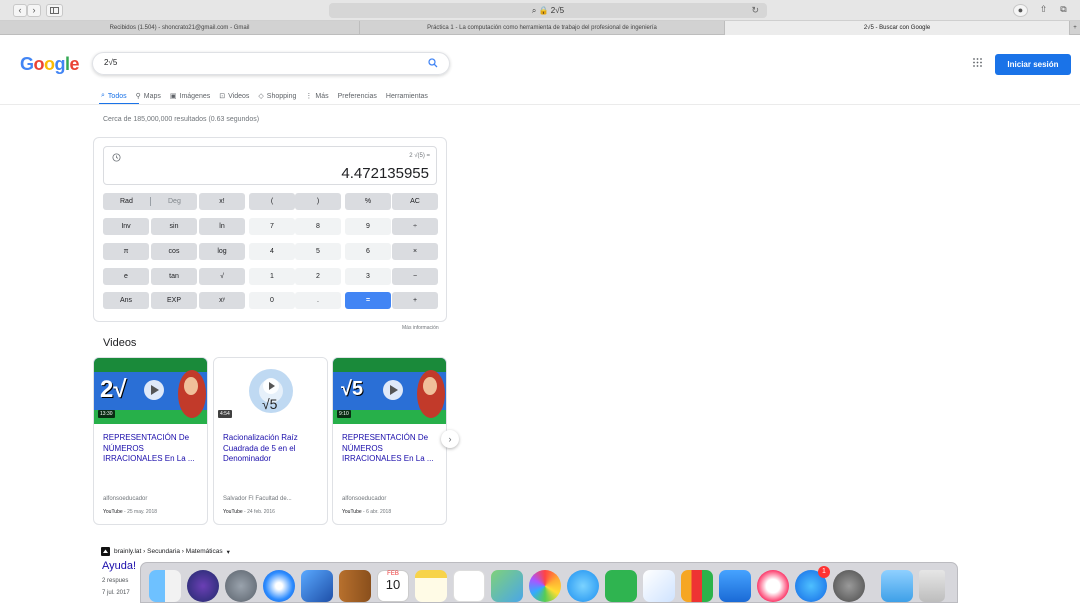 This screenshot has width=1080, height=603. I want to click on carousel-next-button: ›, so click(450, 439).